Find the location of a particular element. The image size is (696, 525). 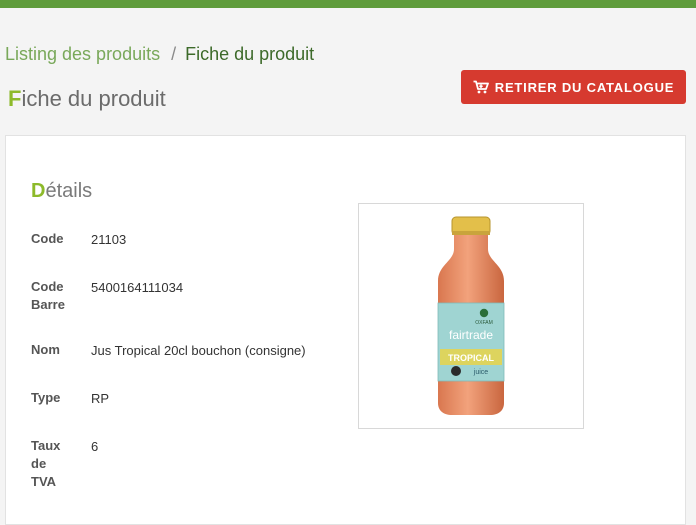

field-label-code: Code is located at coordinates (47, 238).